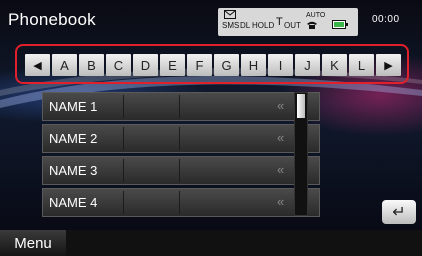 The image size is (422, 256). I want to click on status-panel: SMS DL HOLD T OUT AUTO, so click(288, 22).